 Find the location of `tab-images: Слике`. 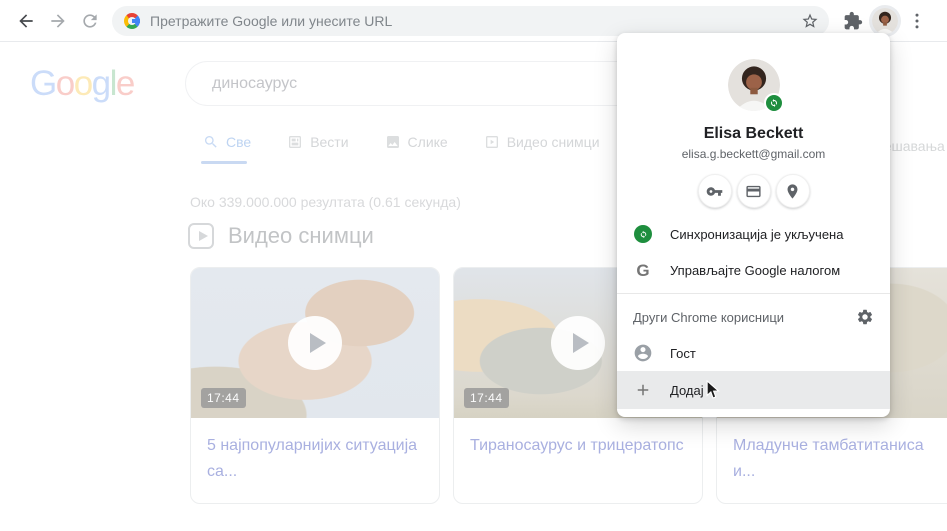

tab-images: Слике is located at coordinates (416, 142).